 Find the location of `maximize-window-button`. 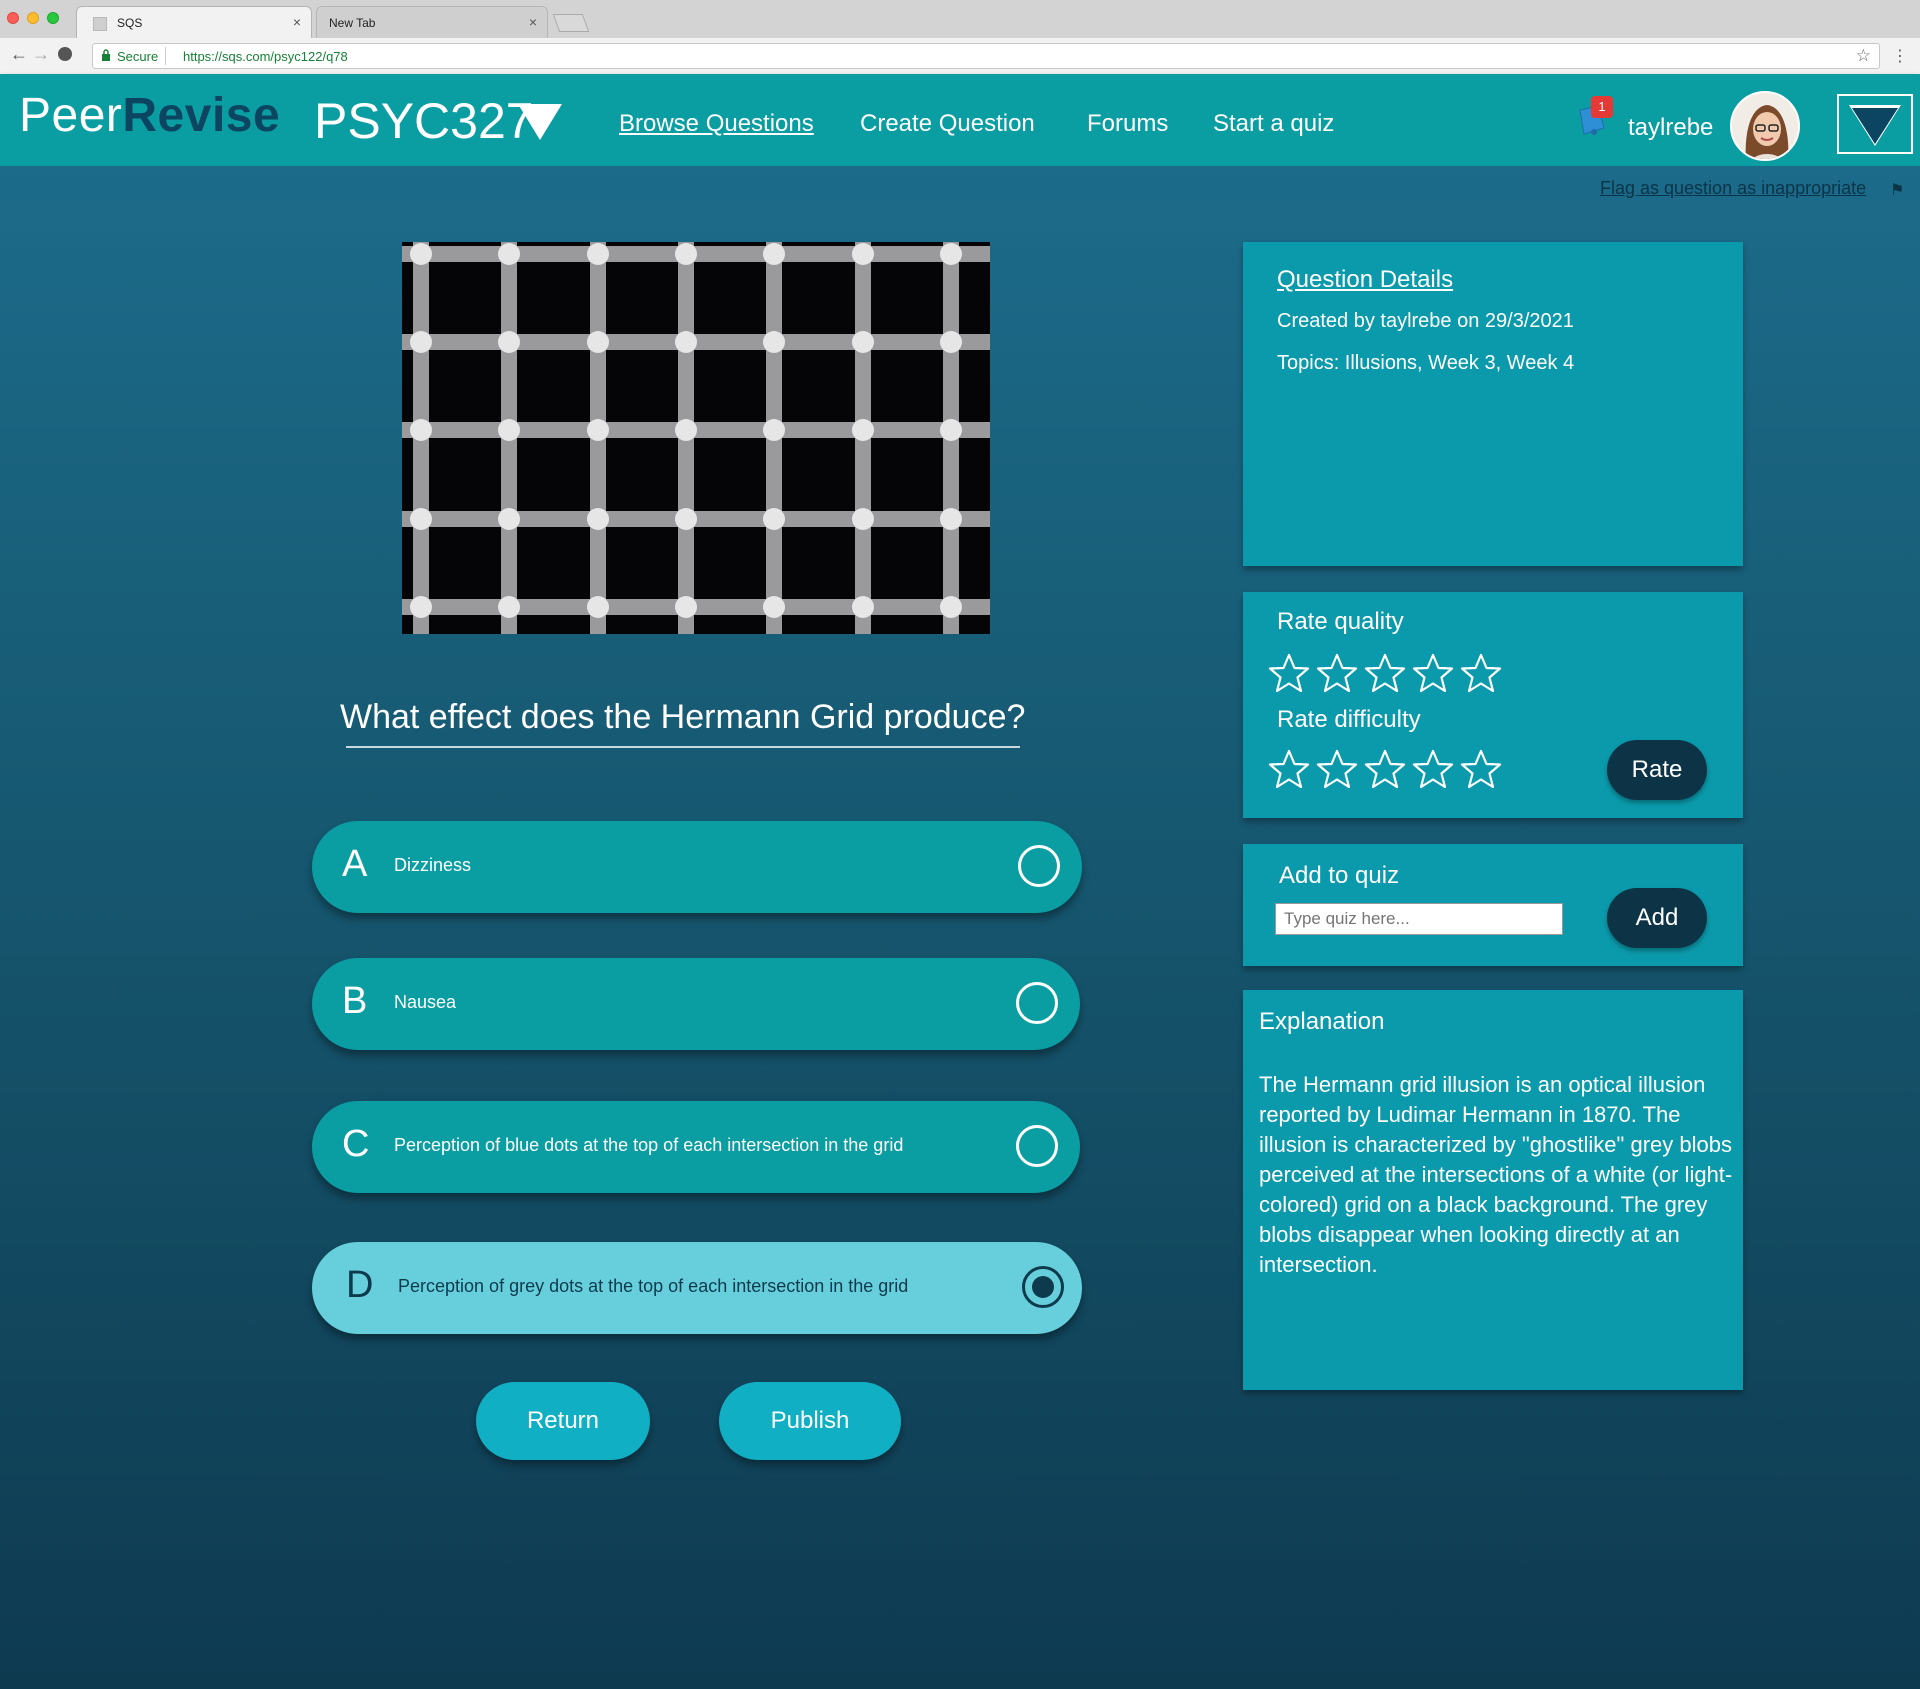

maximize-window-button is located at coordinates (53, 18).